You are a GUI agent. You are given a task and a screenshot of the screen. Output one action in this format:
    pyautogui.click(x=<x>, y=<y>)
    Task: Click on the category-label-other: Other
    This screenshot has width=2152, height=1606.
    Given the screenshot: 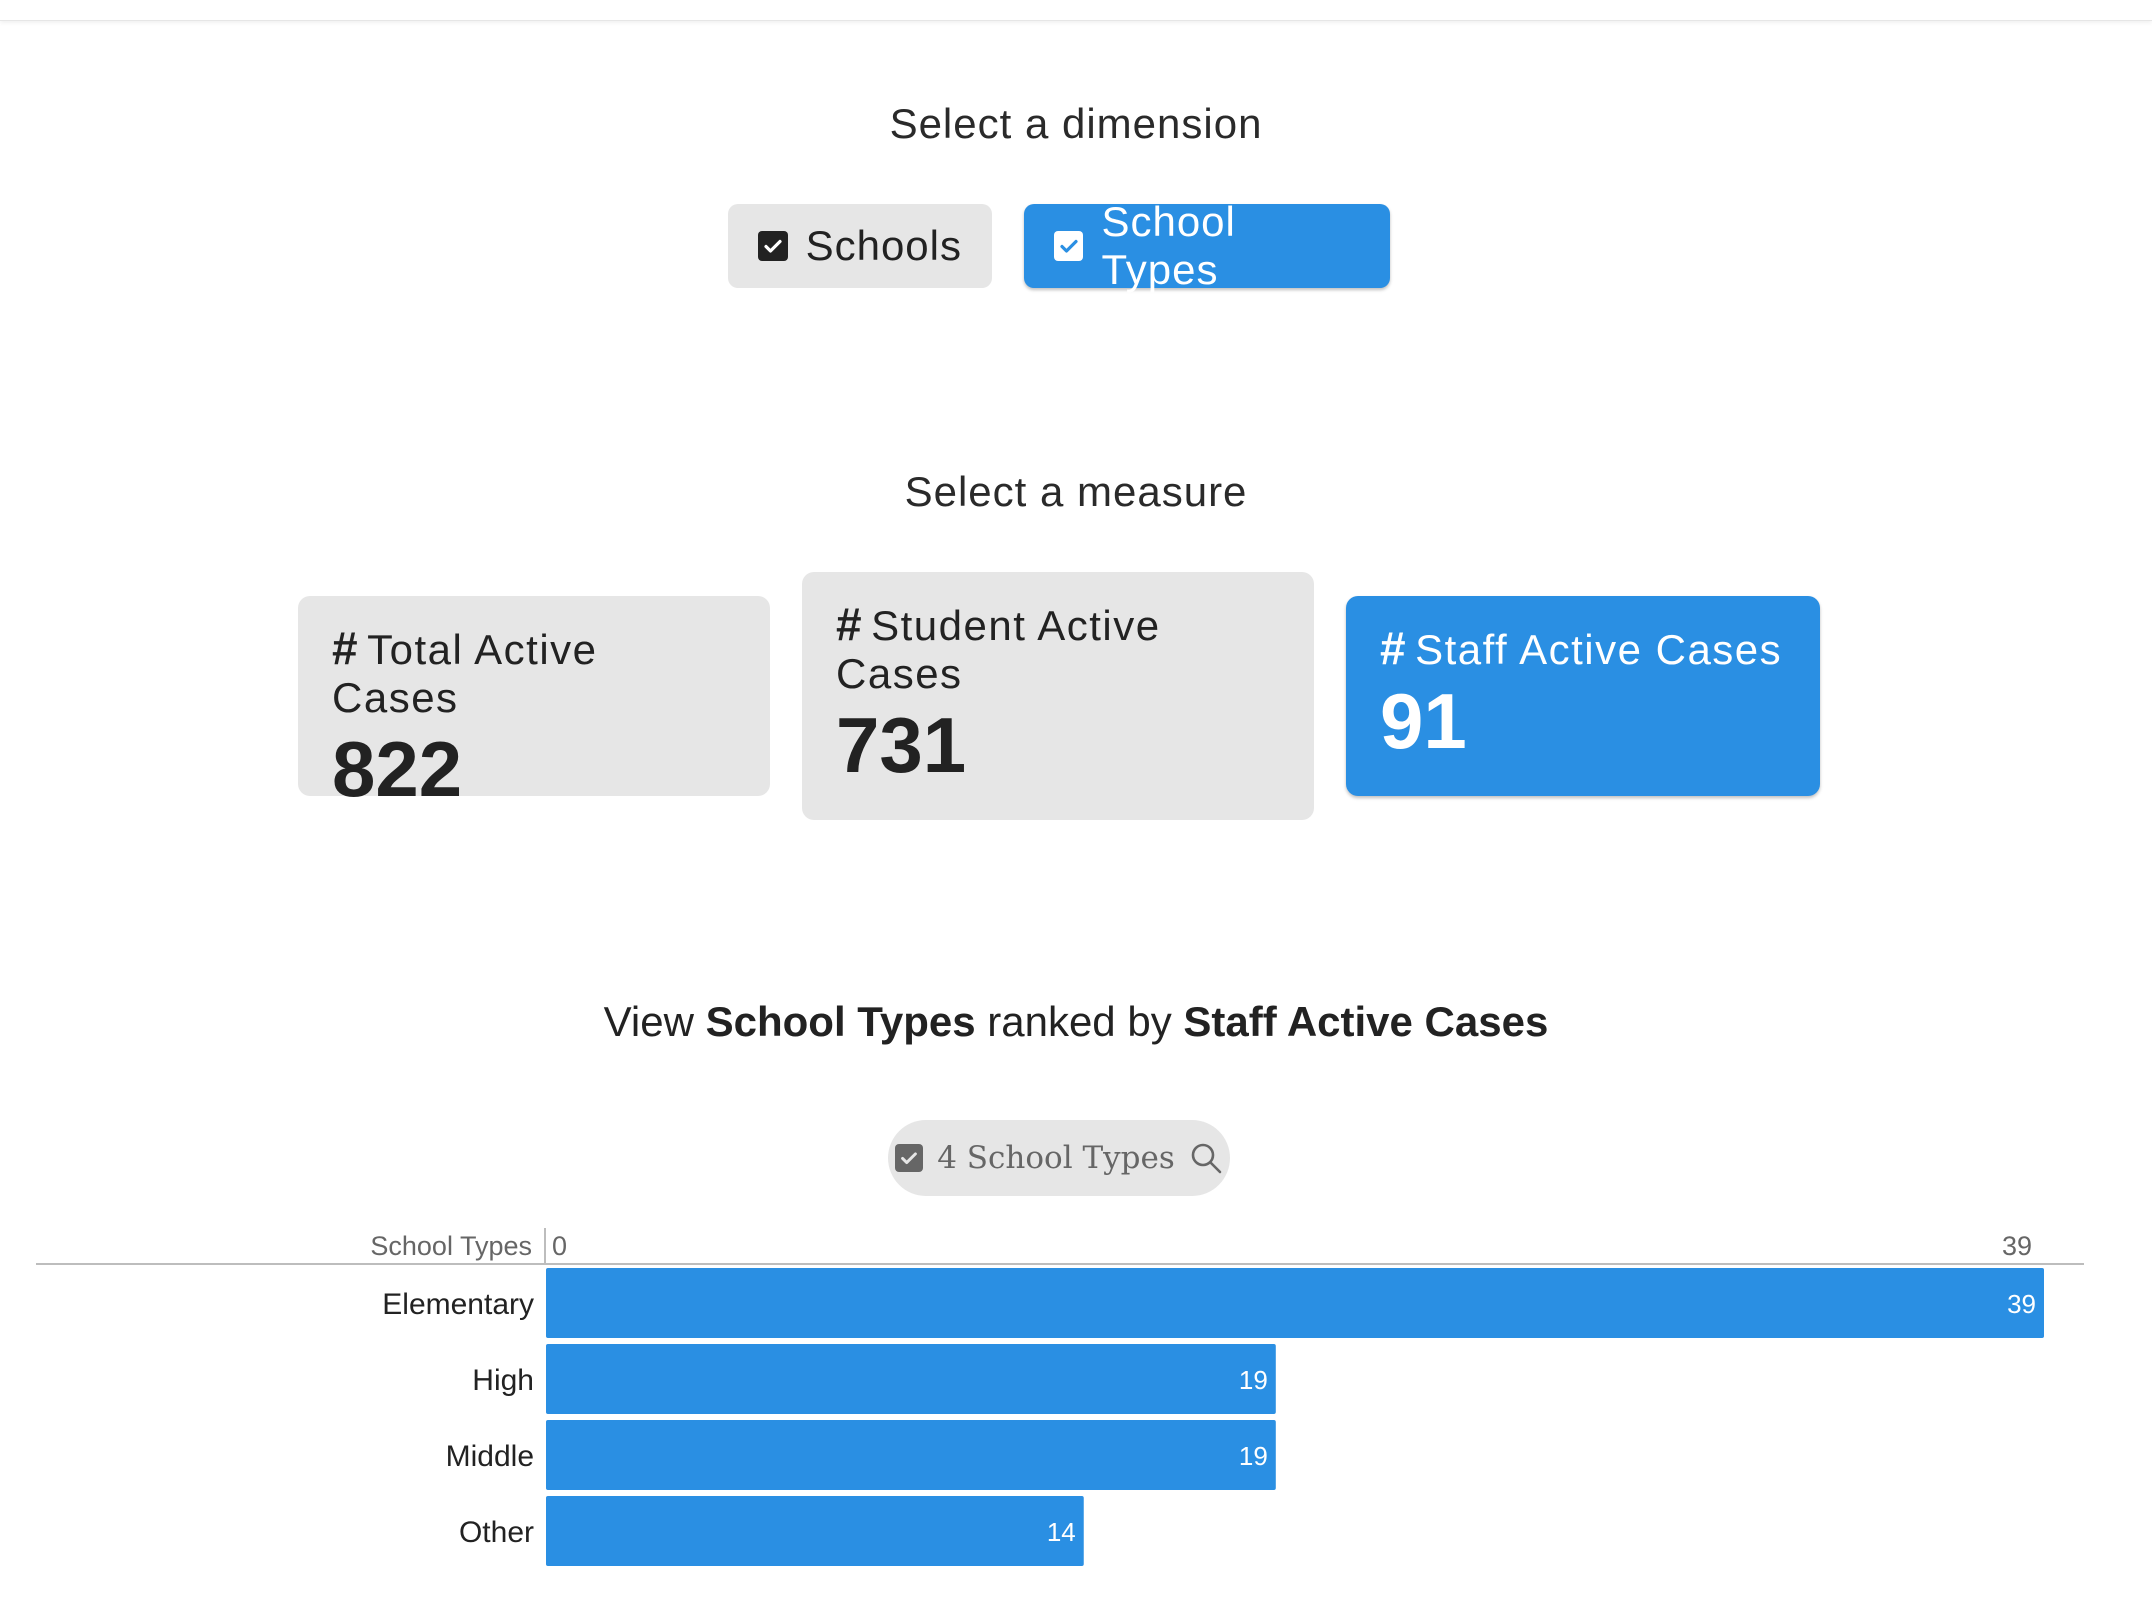 What is the action you would take?
    pyautogui.click(x=496, y=1532)
    